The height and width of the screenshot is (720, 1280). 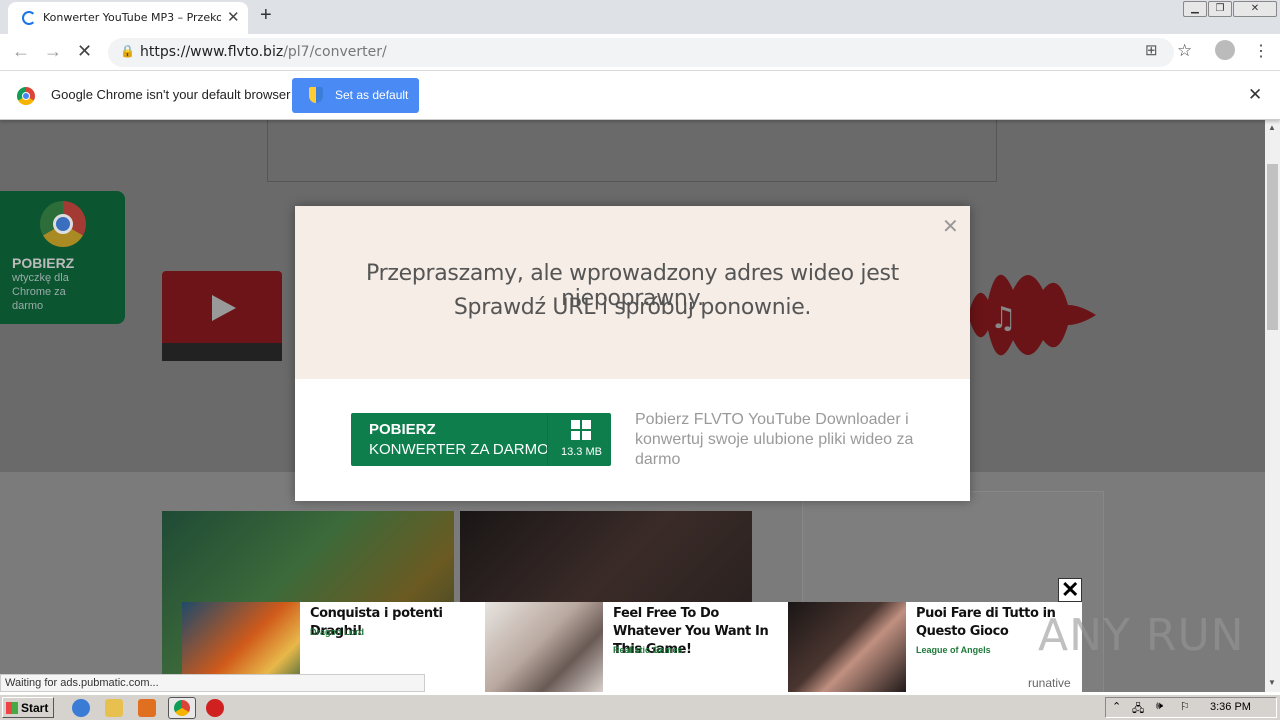 I want to click on chrome-logo-icon, so click(x=63, y=224).